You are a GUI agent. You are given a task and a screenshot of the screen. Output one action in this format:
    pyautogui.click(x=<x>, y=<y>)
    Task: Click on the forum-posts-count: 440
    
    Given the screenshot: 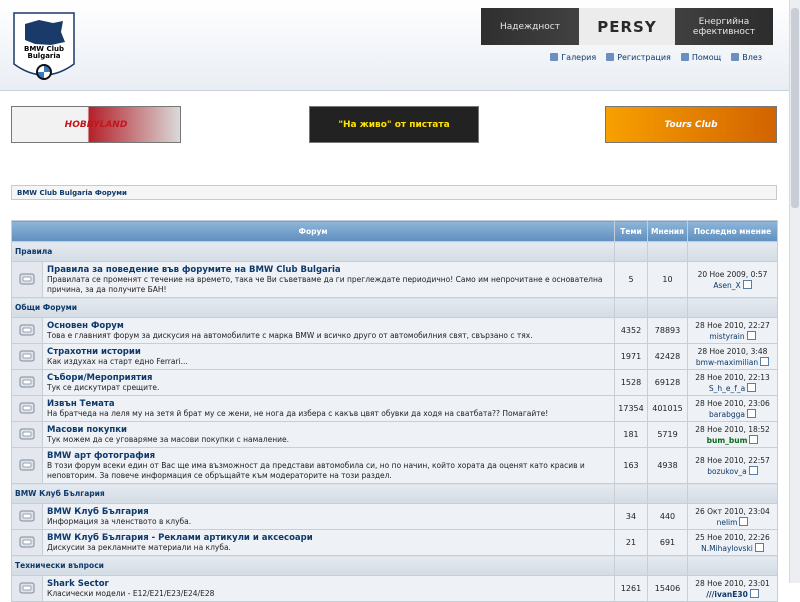 What is the action you would take?
    pyautogui.click(x=668, y=516)
    